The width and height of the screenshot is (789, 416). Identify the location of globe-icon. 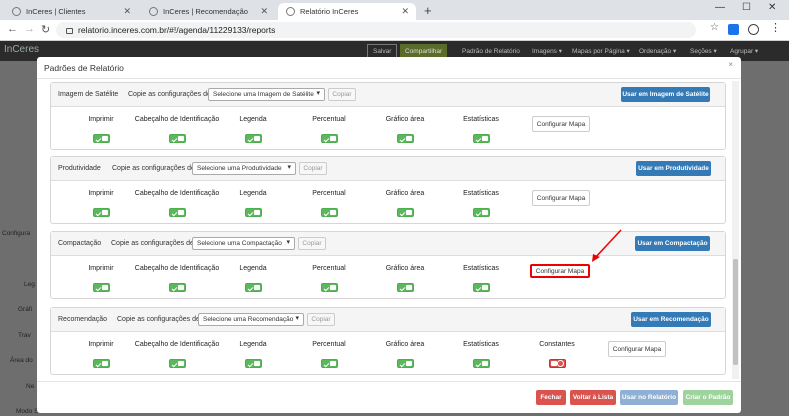
(153, 11).